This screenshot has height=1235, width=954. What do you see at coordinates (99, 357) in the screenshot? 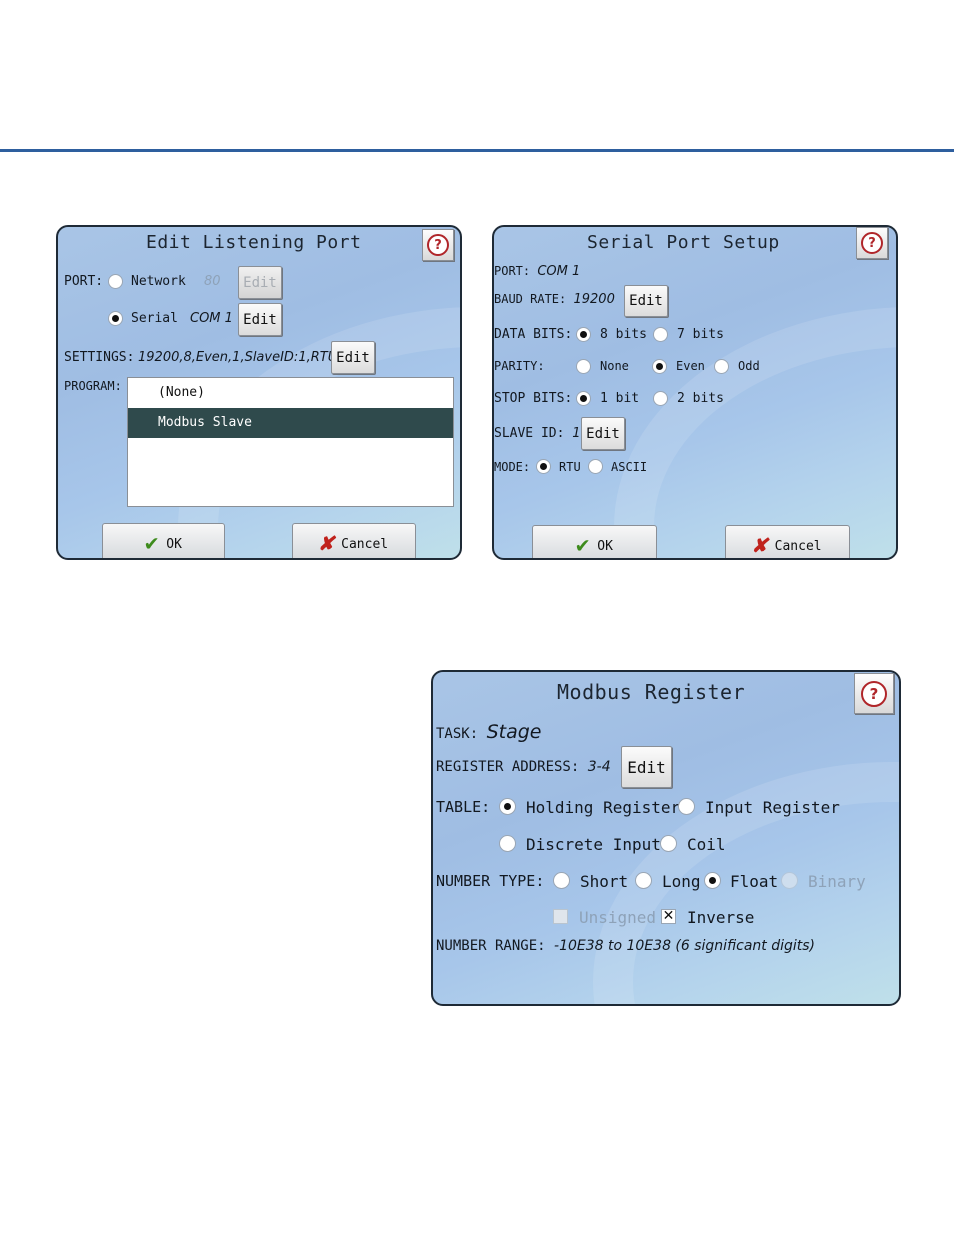
I see `settings-label: SETTINGS:` at bounding box center [99, 357].